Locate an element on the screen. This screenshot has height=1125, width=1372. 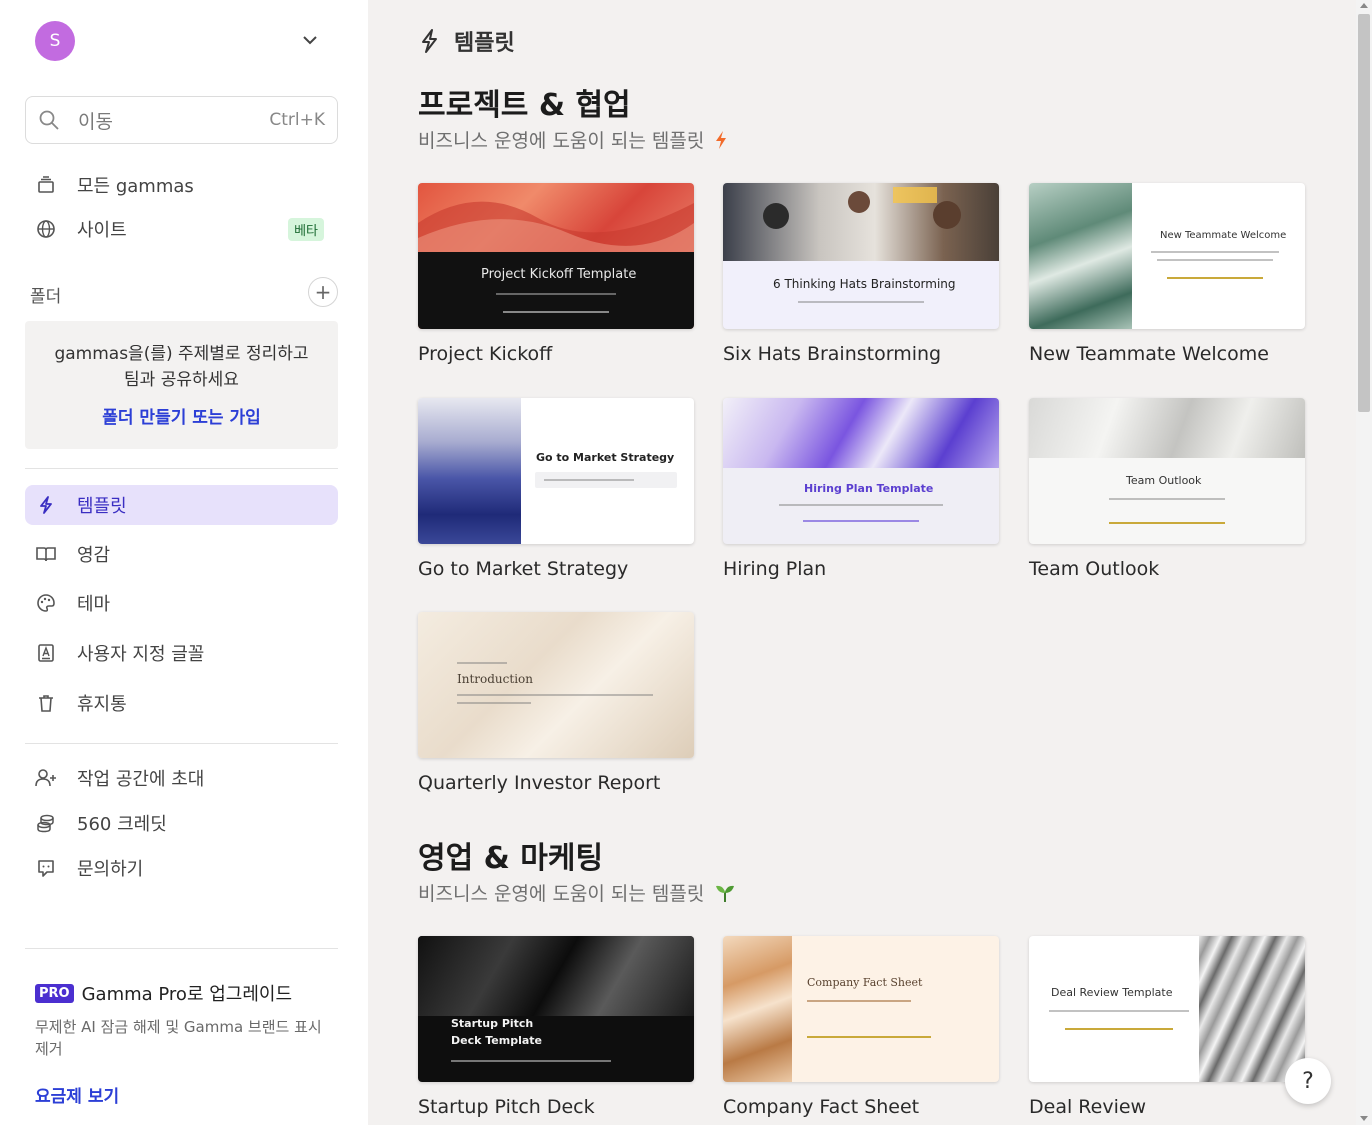
page-title: 템플릿 is located at coordinates (484, 43).